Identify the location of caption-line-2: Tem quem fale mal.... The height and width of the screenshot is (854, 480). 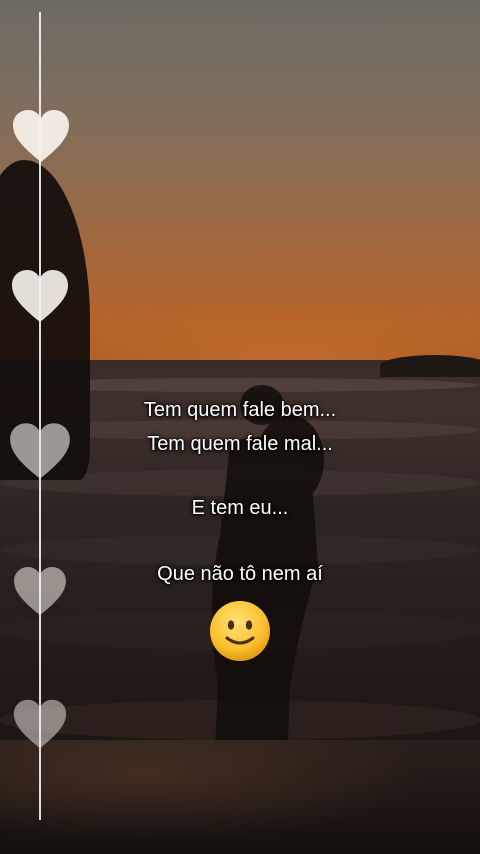
(240, 444).